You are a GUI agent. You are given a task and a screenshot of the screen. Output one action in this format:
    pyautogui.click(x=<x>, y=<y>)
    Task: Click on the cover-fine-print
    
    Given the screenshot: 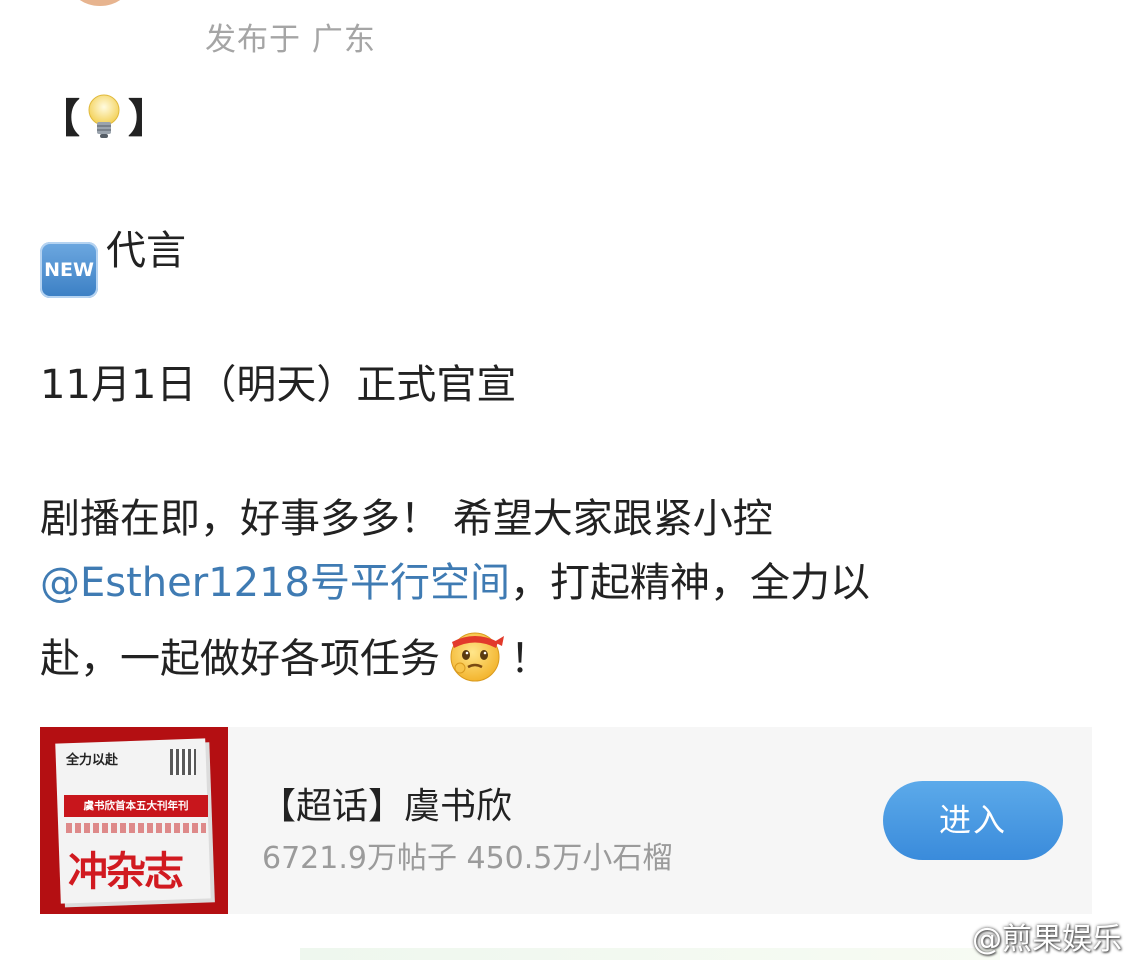 What is the action you would take?
    pyautogui.click(x=136, y=828)
    